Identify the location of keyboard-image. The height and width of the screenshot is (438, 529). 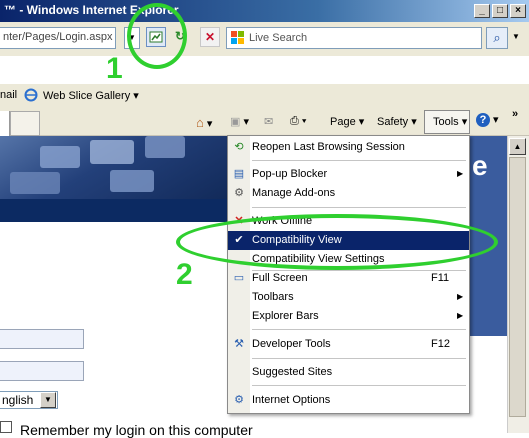
(97, 165).